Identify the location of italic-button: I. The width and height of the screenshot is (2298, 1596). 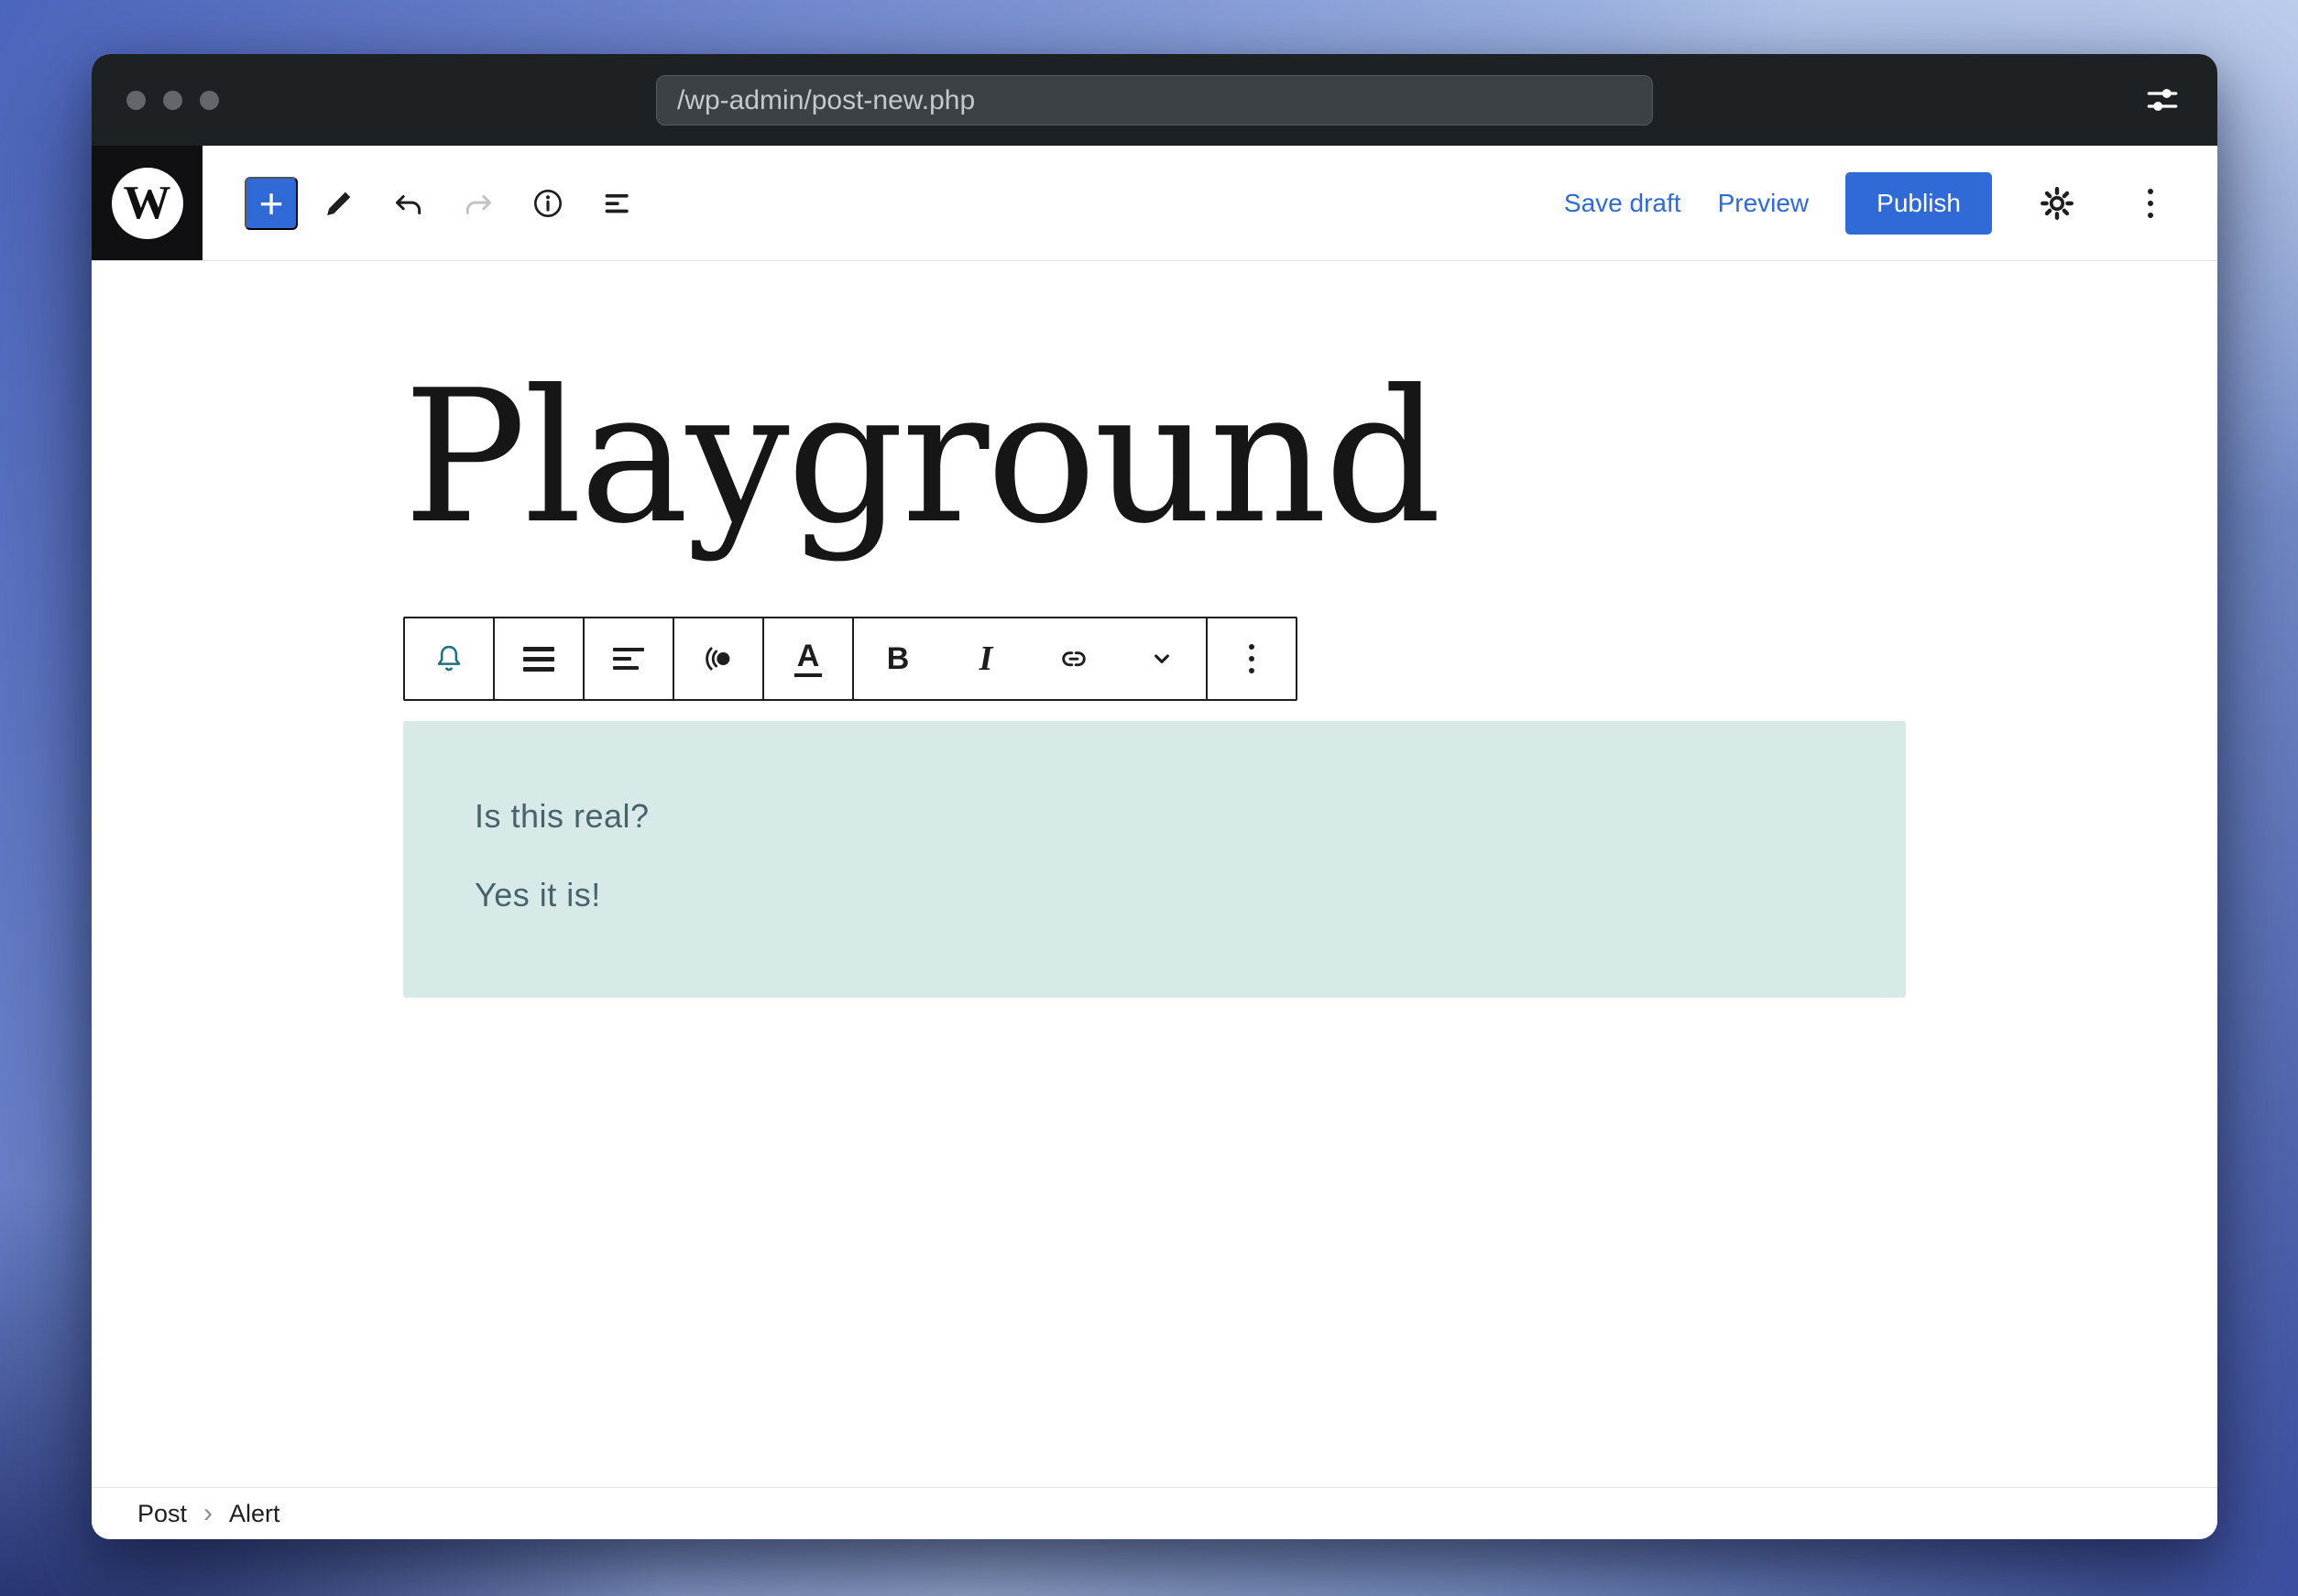
(986, 658).